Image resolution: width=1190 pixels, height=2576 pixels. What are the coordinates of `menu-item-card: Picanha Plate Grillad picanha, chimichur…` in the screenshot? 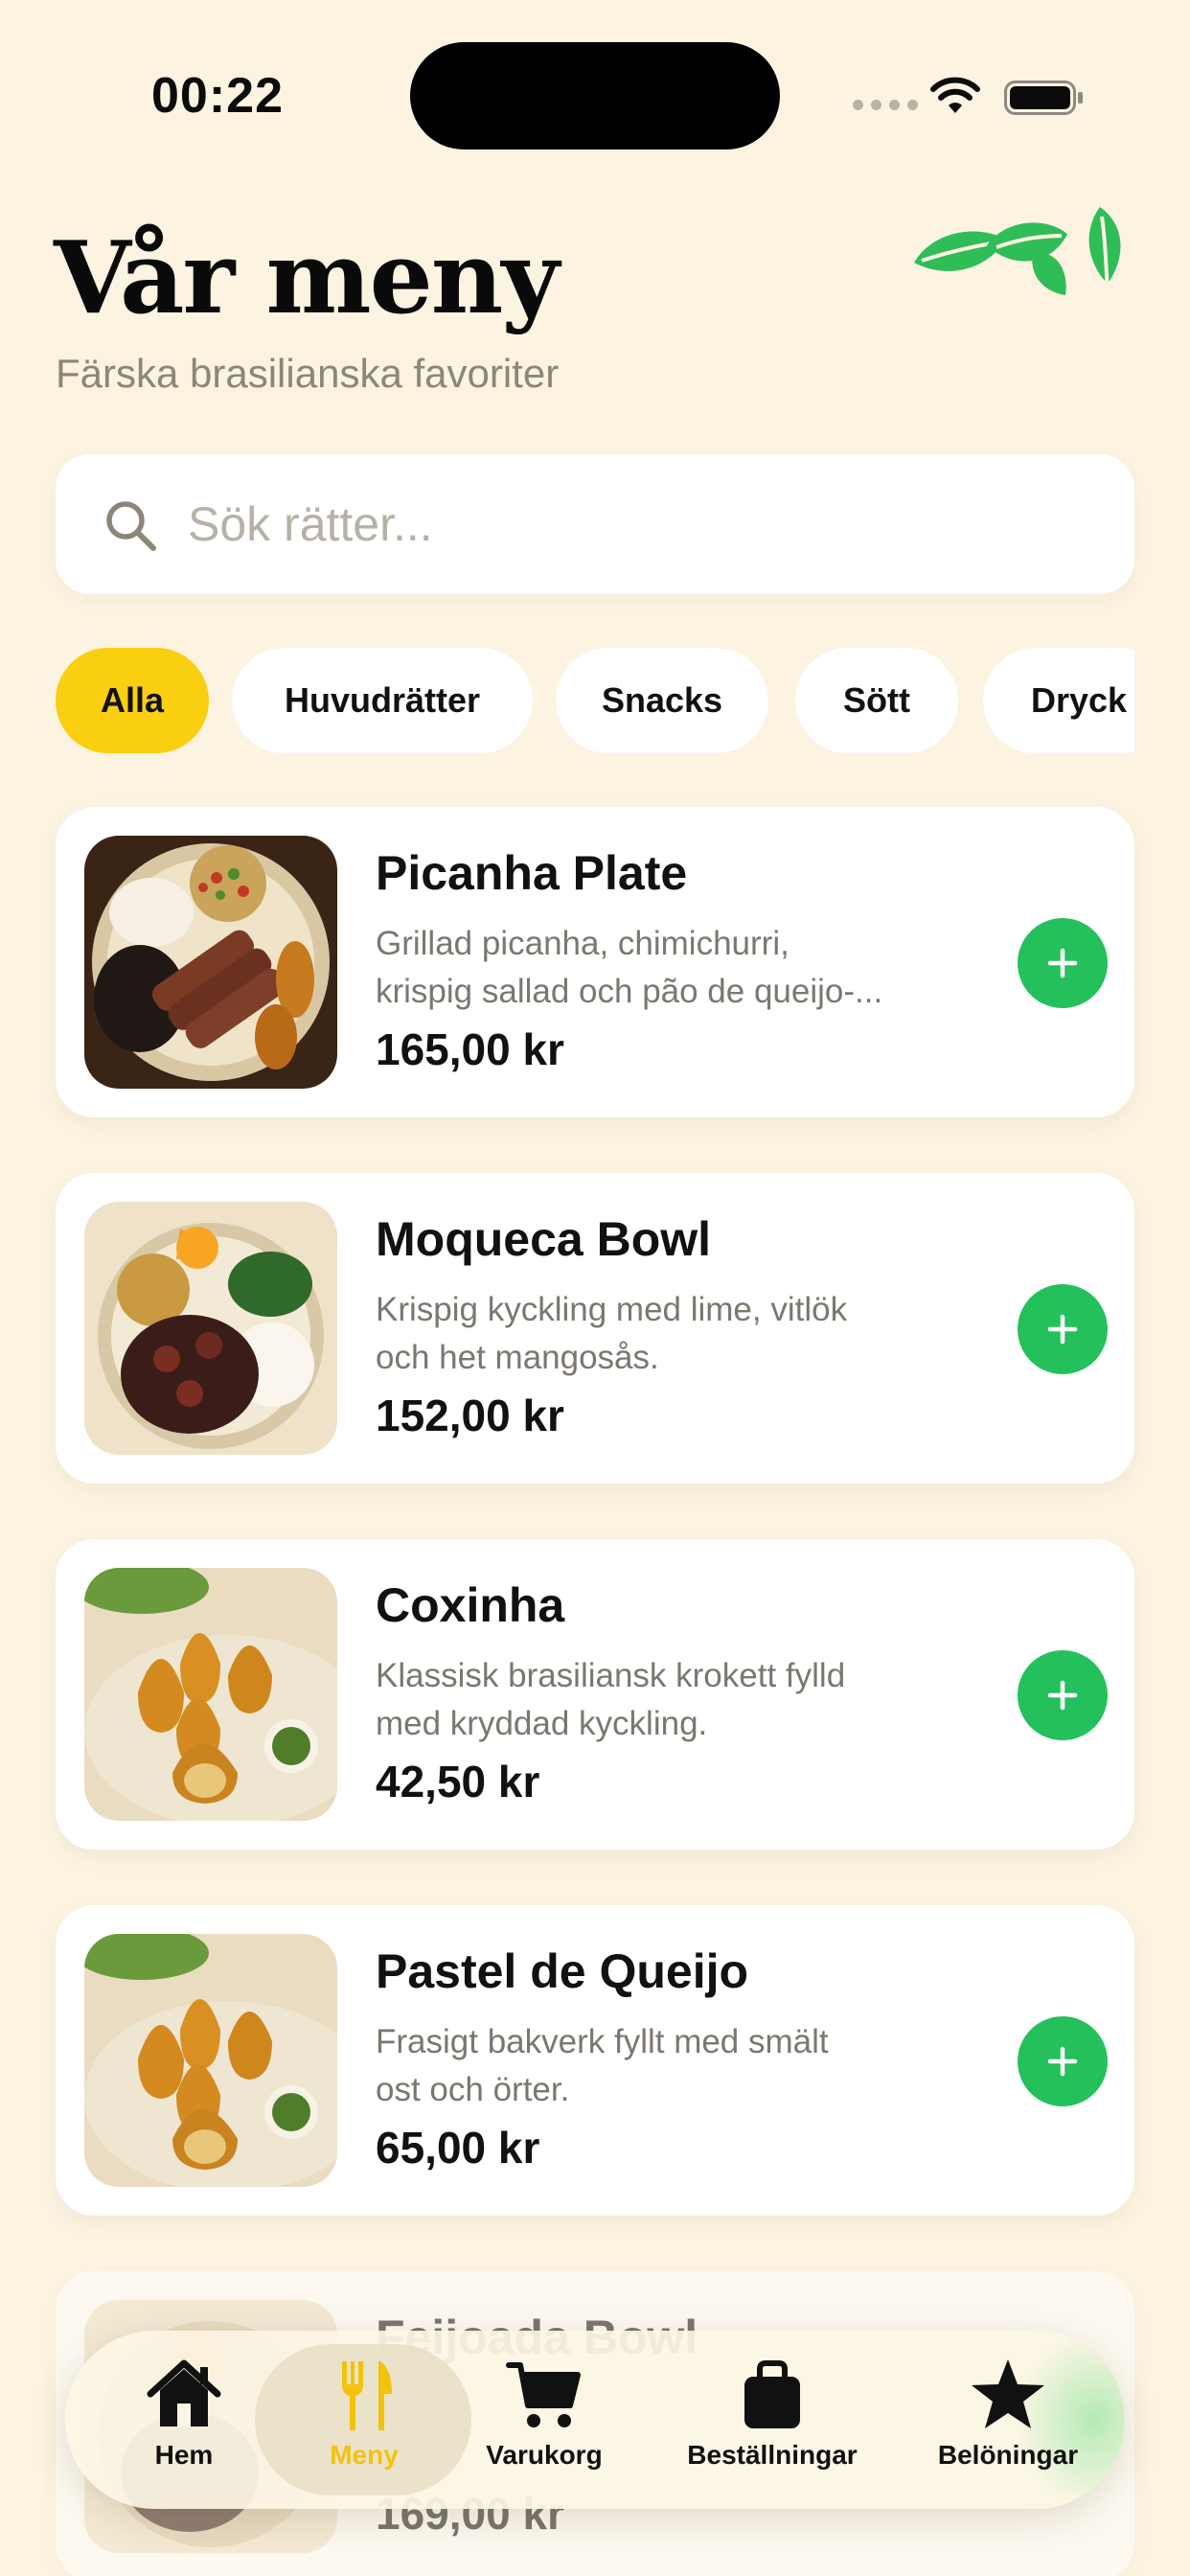 It's located at (595, 962).